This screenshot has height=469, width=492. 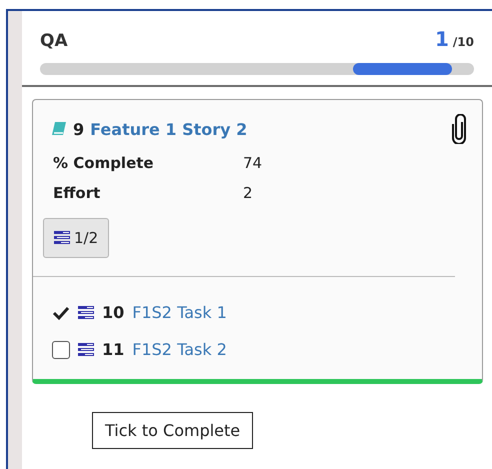 I want to click on field-label: % Complete, so click(x=104, y=163).